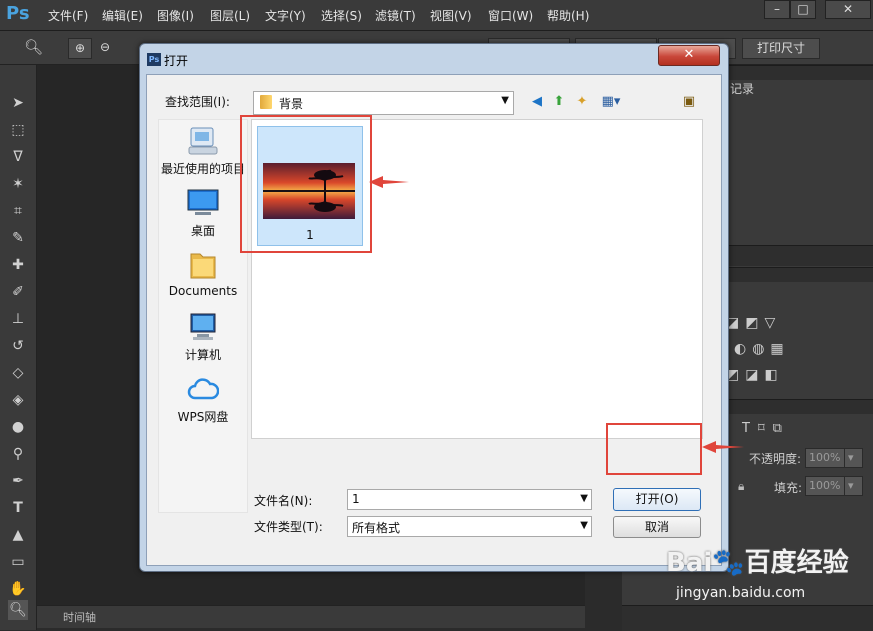 This screenshot has height=631, width=873. I want to click on zoom-in-icon: ⊕, so click(80, 48).